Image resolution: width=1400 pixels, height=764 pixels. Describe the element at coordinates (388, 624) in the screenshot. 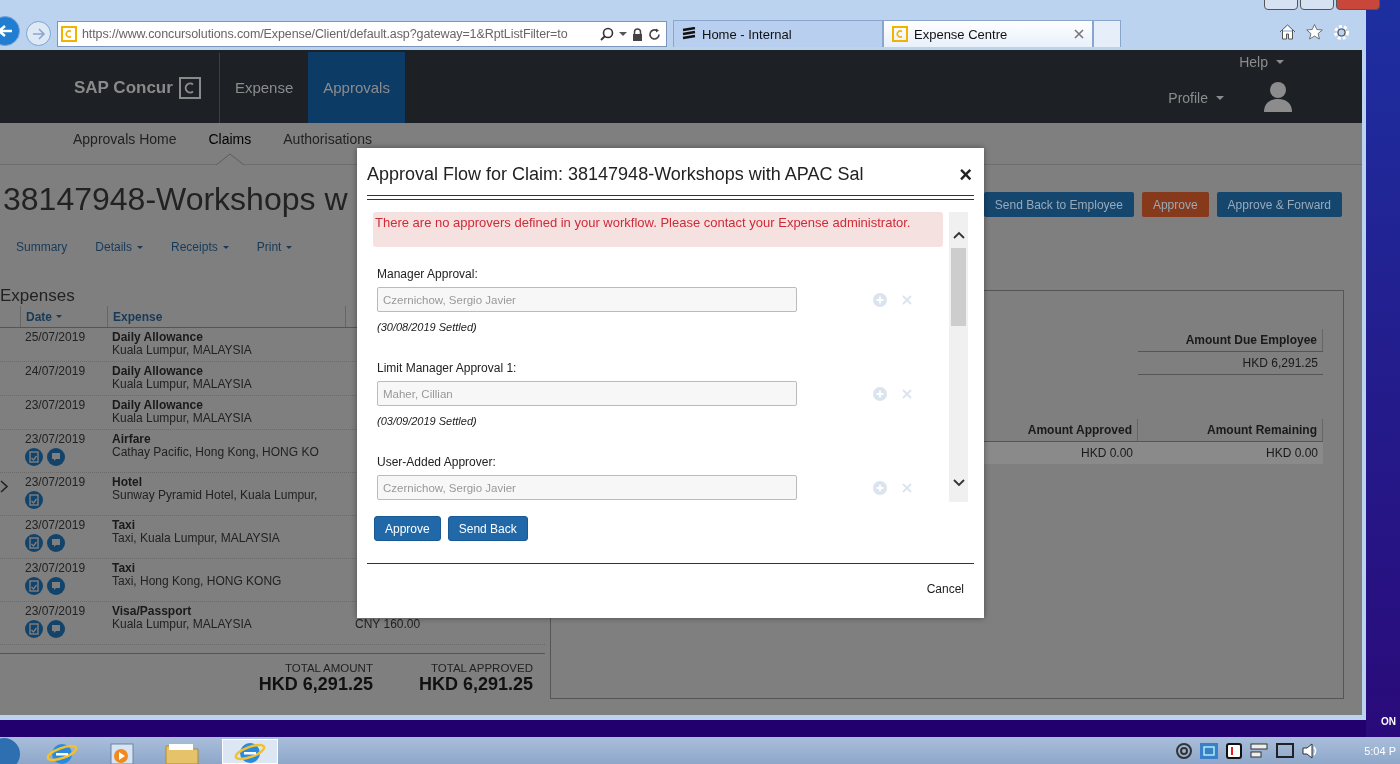

I see `amount-cell-text: CNY 160.00` at that location.